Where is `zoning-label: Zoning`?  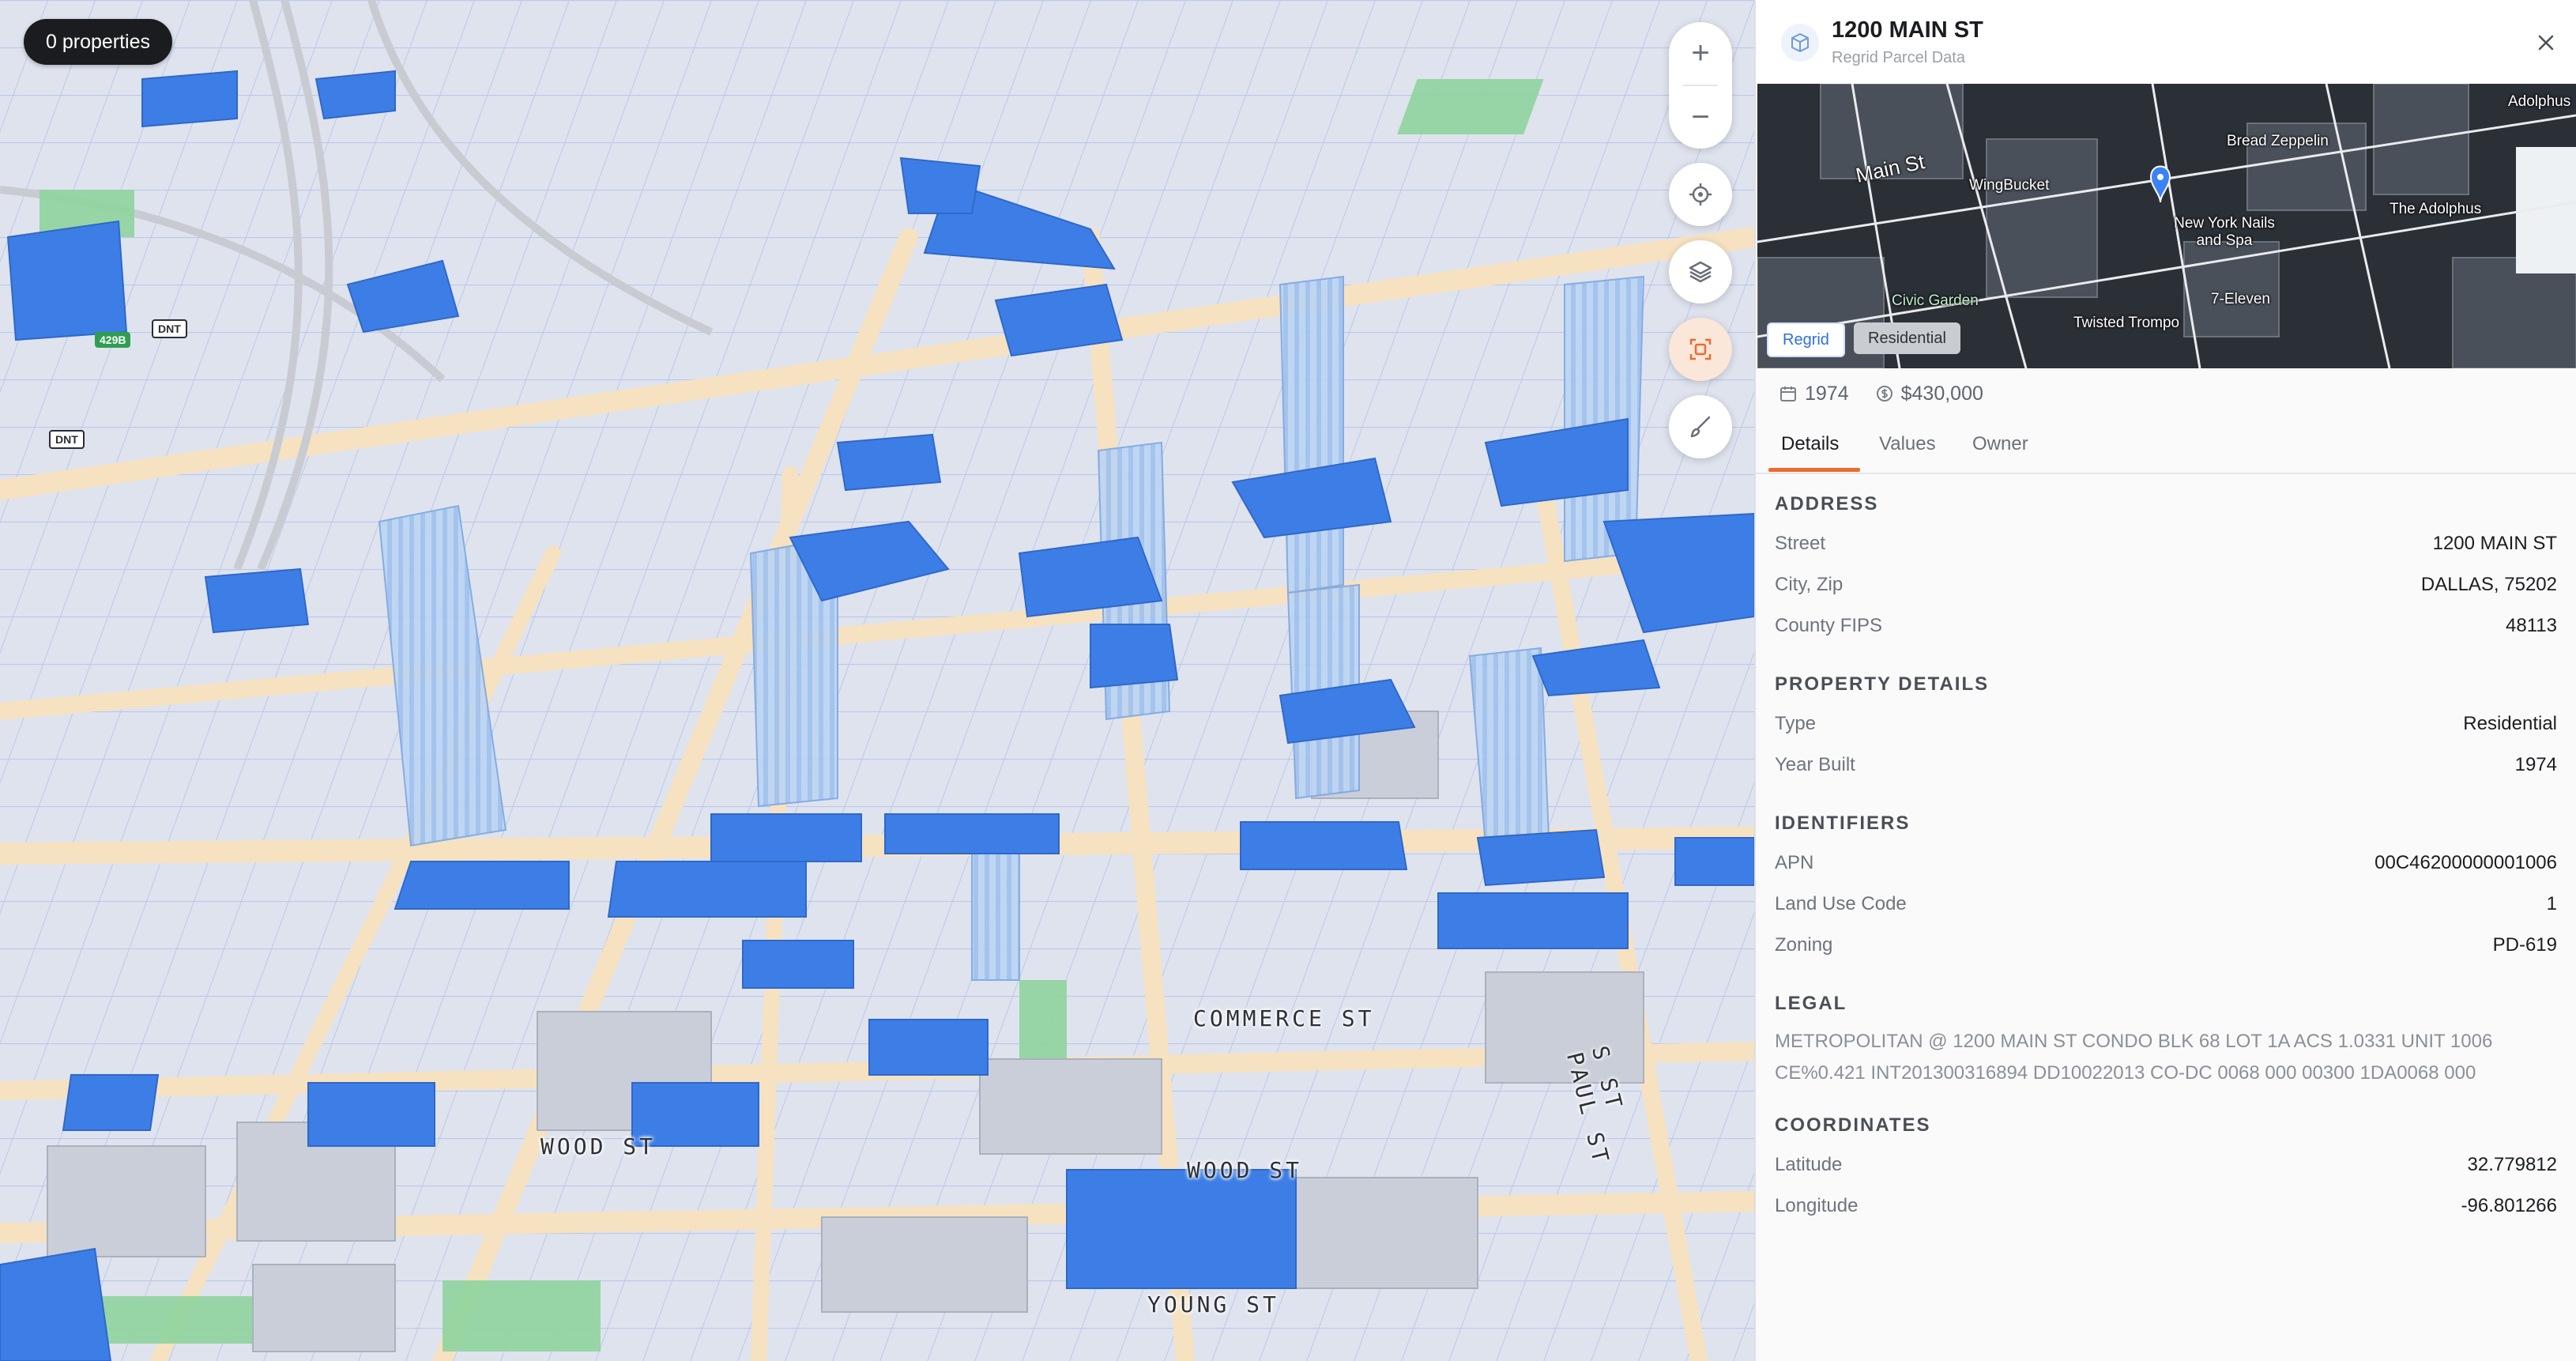 zoning-label: Zoning is located at coordinates (1804, 945).